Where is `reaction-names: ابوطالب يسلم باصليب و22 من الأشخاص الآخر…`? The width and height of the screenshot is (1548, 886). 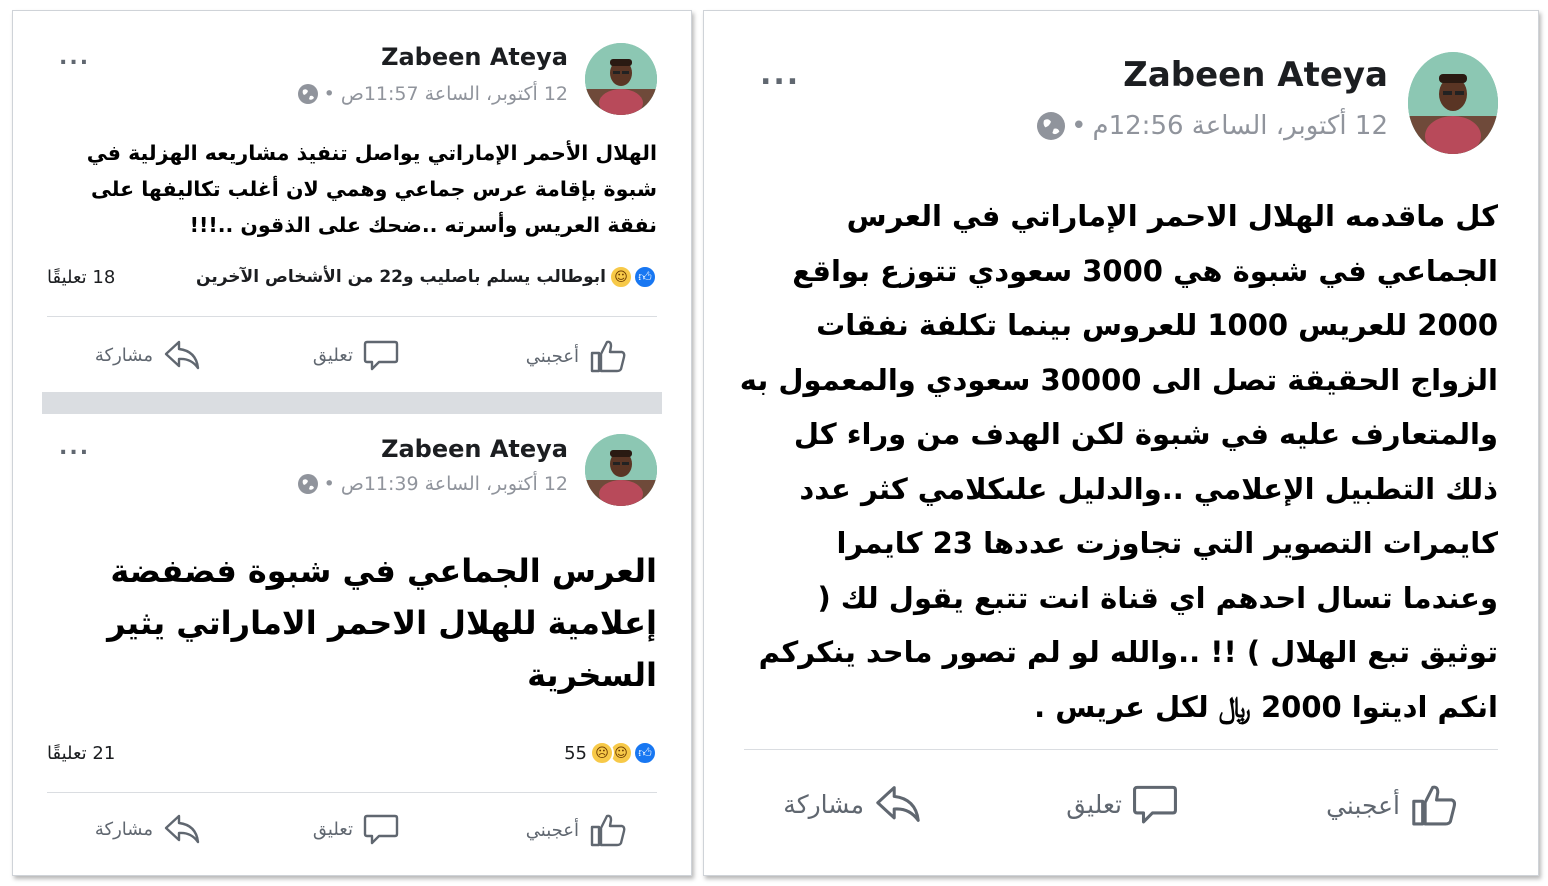 reaction-names: ابوطالب يسلم باصليب و22 من الأشخاص الآخر… is located at coordinates (401, 277).